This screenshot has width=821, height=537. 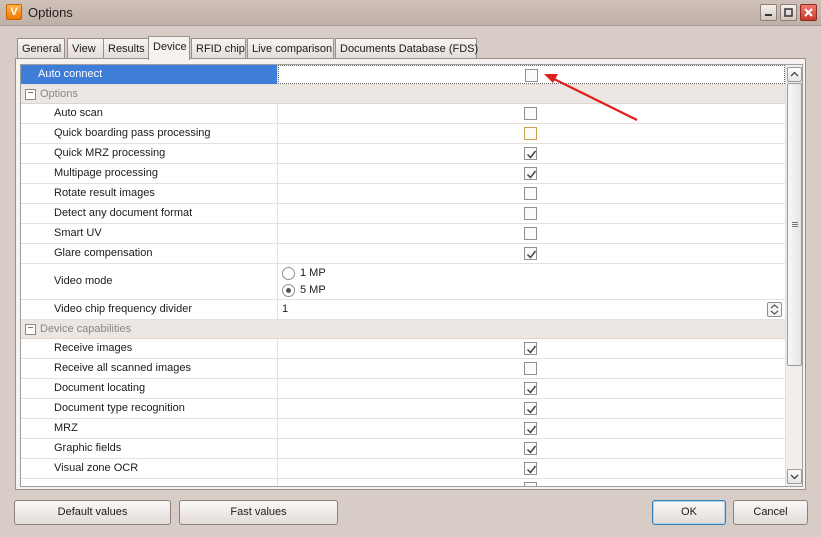 I want to click on close-icon, so click(x=808, y=12).